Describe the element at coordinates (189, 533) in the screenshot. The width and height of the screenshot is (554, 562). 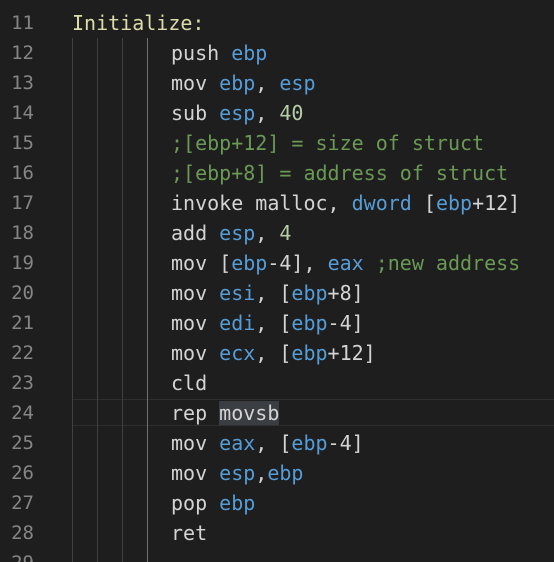
I see `code-text: ret` at that location.